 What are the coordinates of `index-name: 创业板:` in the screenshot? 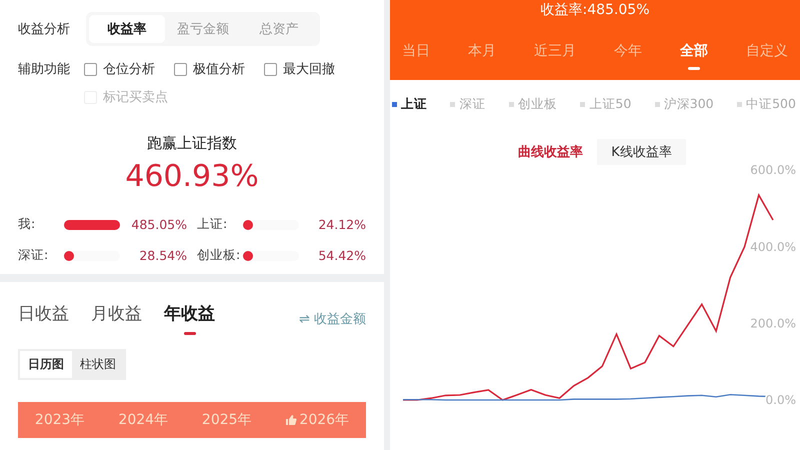 It's located at (219, 255).